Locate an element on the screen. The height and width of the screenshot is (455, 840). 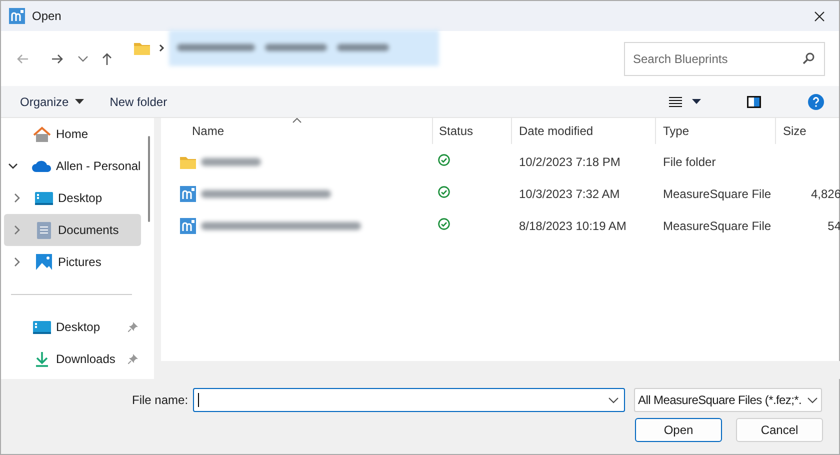
column-header: Status is located at coordinates (472, 131).